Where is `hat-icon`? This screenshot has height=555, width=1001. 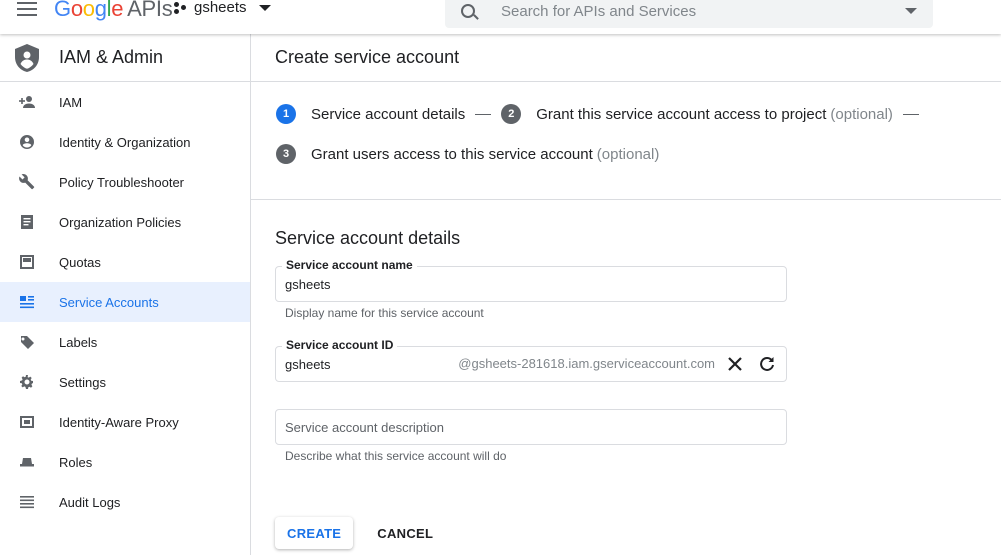 hat-icon is located at coordinates (27, 462).